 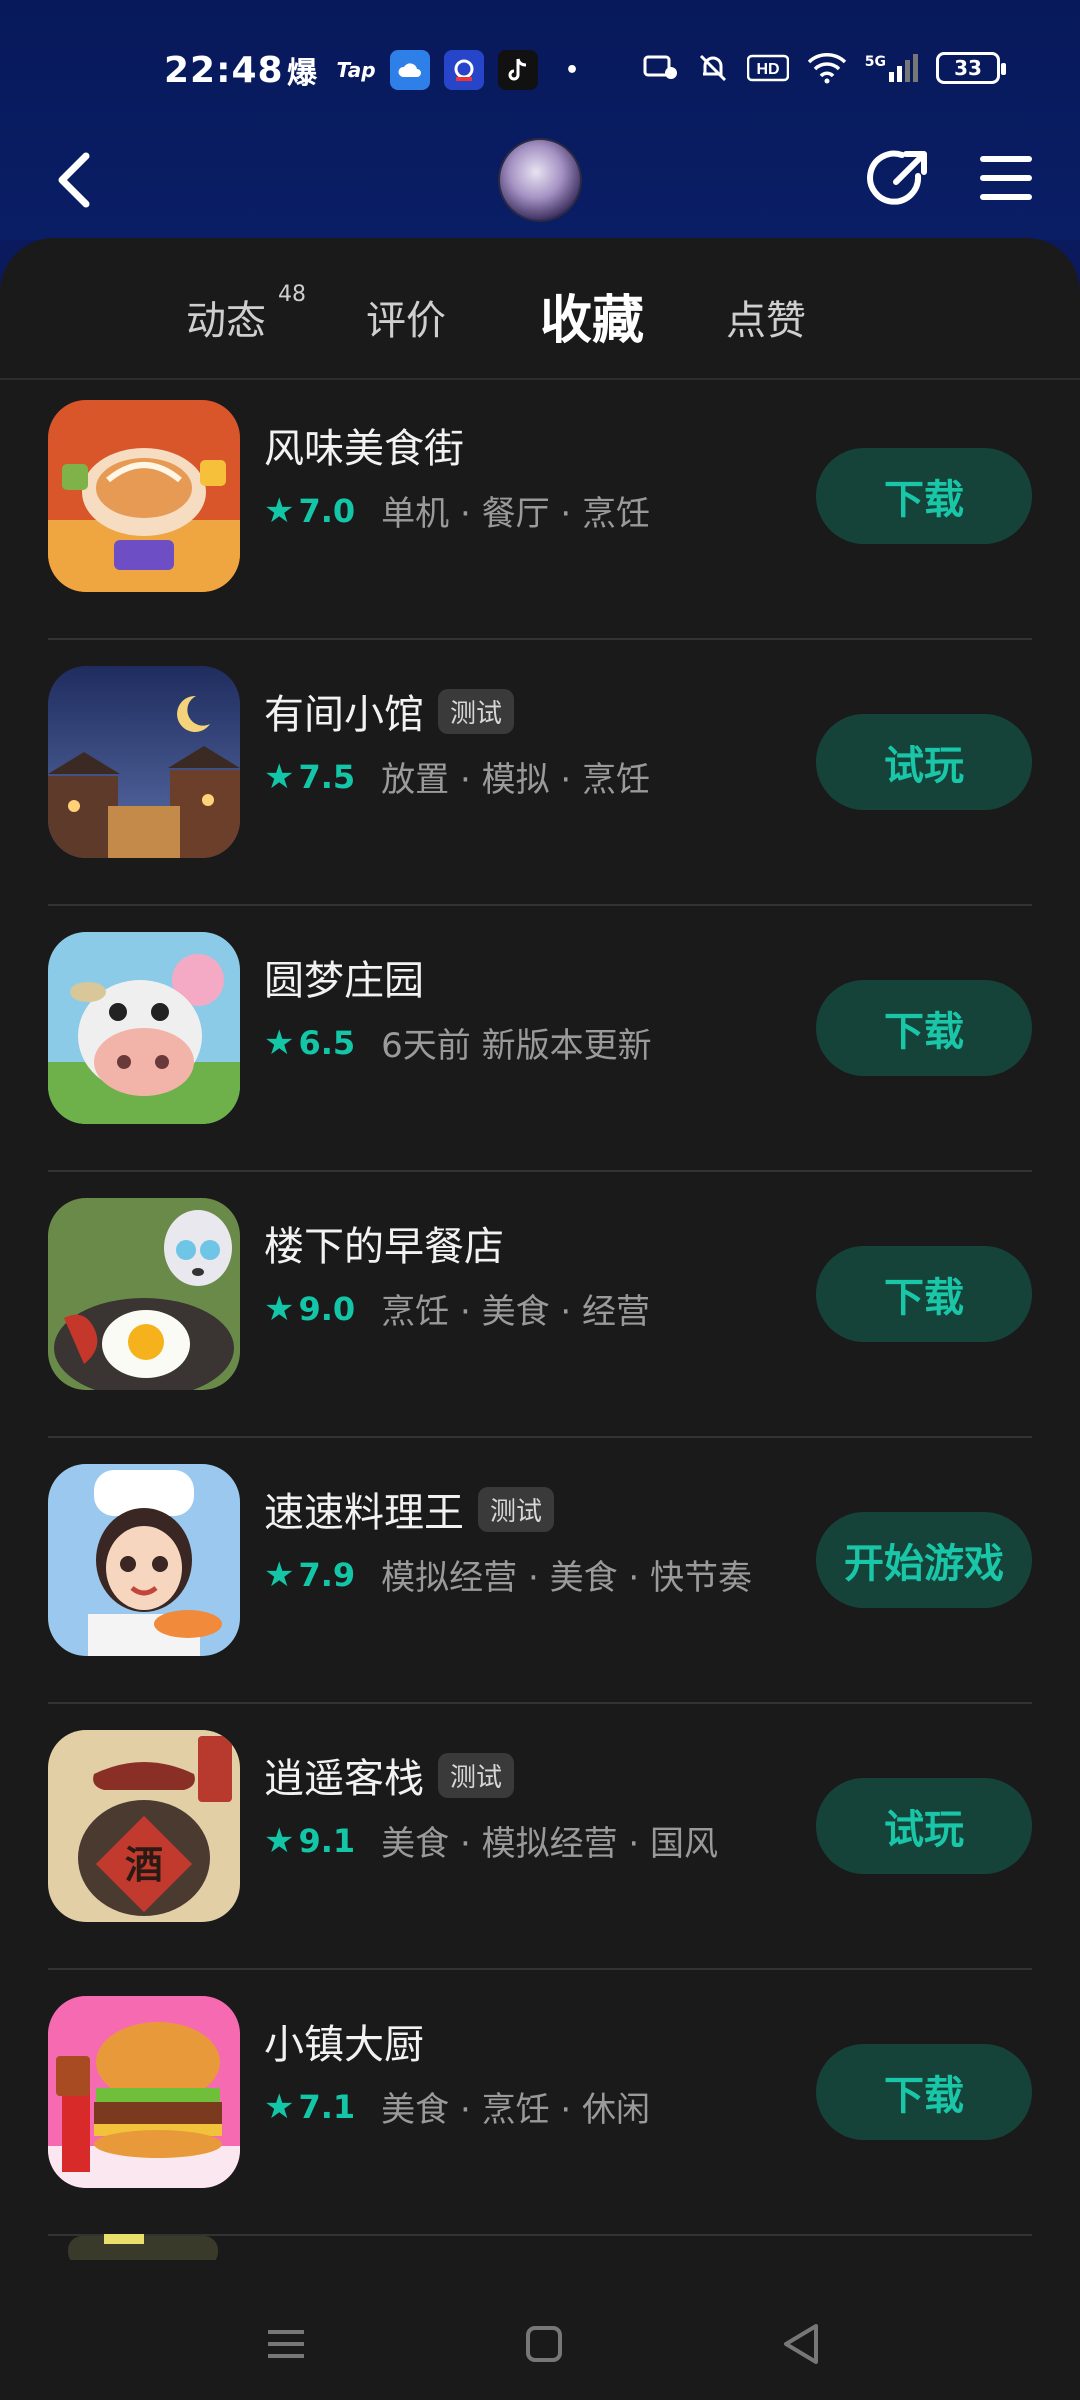 What do you see at coordinates (660, 67) in the screenshot?
I see `cast-icon` at bounding box center [660, 67].